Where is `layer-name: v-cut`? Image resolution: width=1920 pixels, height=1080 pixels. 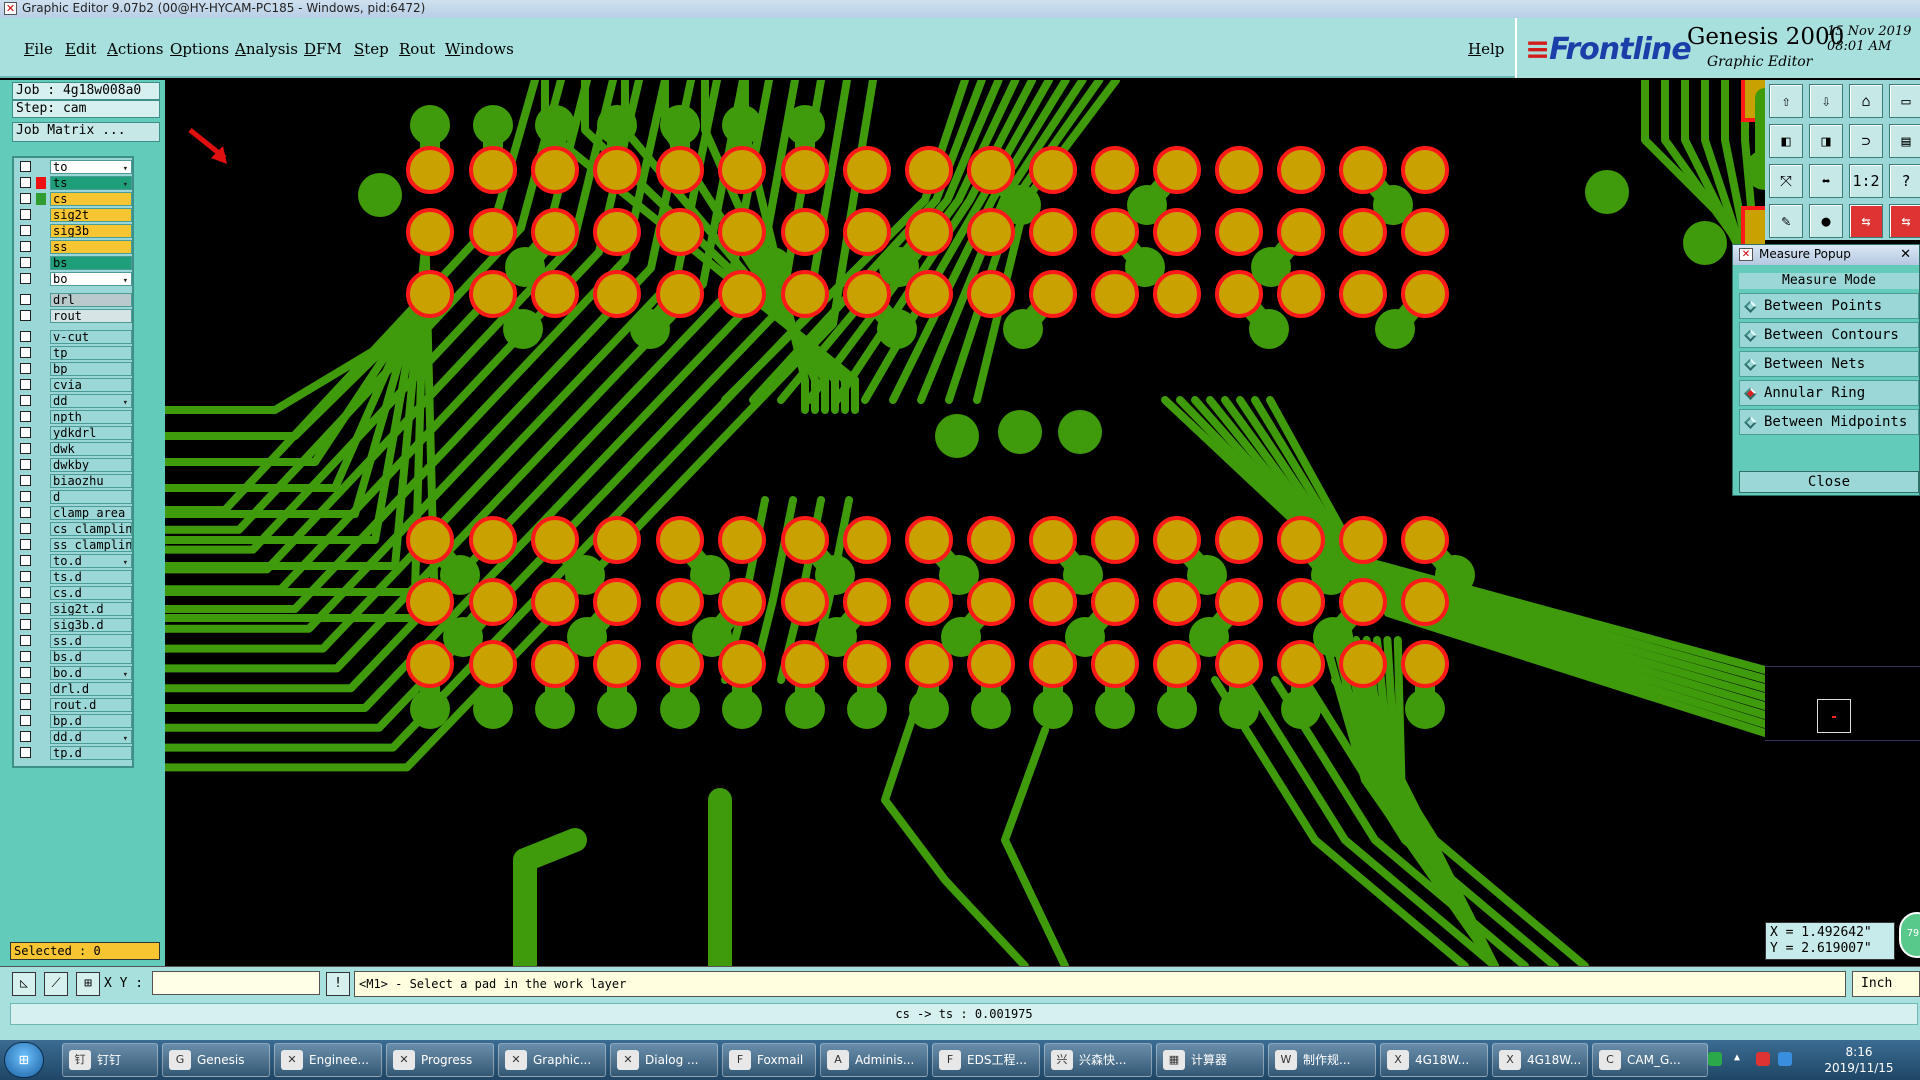
layer-name: v-cut is located at coordinates (91, 337).